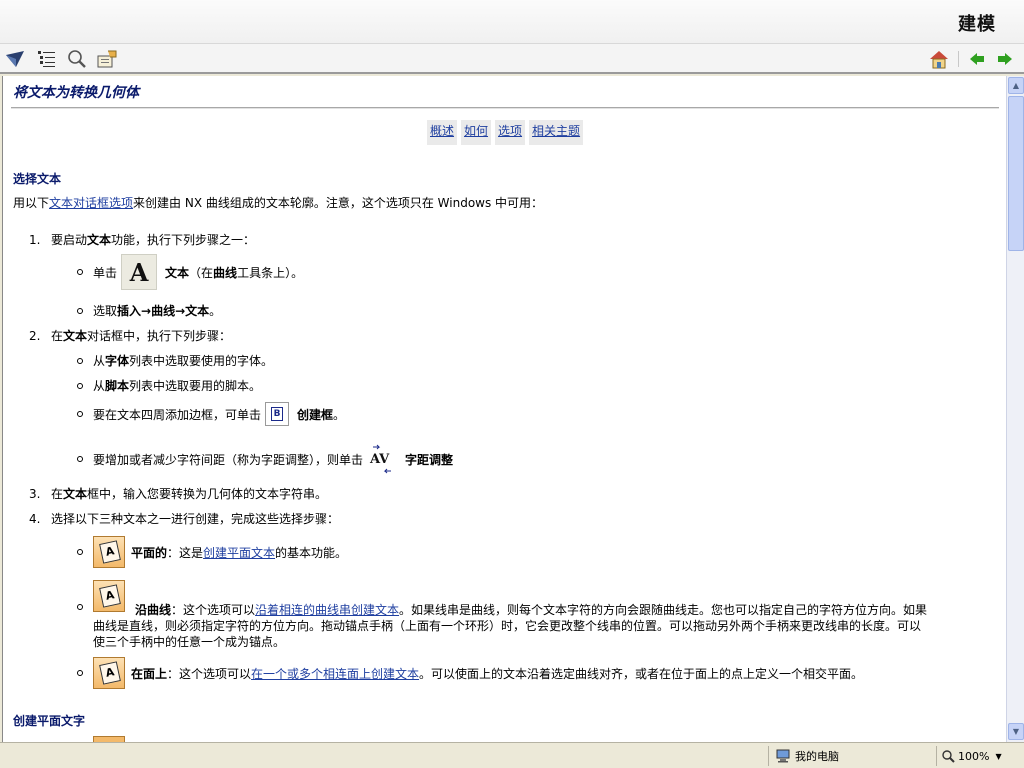 The width and height of the screenshot is (1024, 768). I want to click on bullet-font: 从字体 列表中选取要使用的字体。, so click(175, 360).